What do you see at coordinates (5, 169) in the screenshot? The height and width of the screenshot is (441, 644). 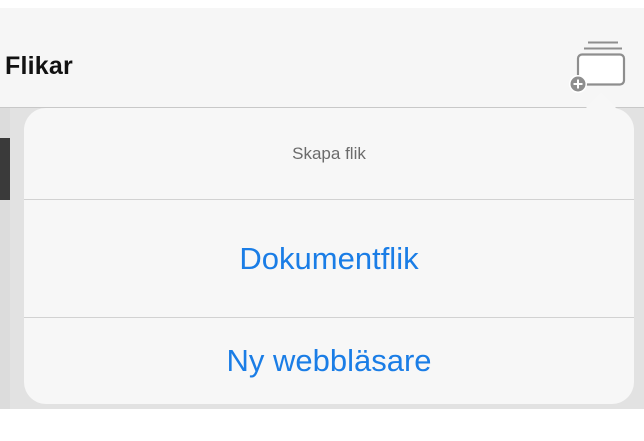 I see `background-selected-item` at bounding box center [5, 169].